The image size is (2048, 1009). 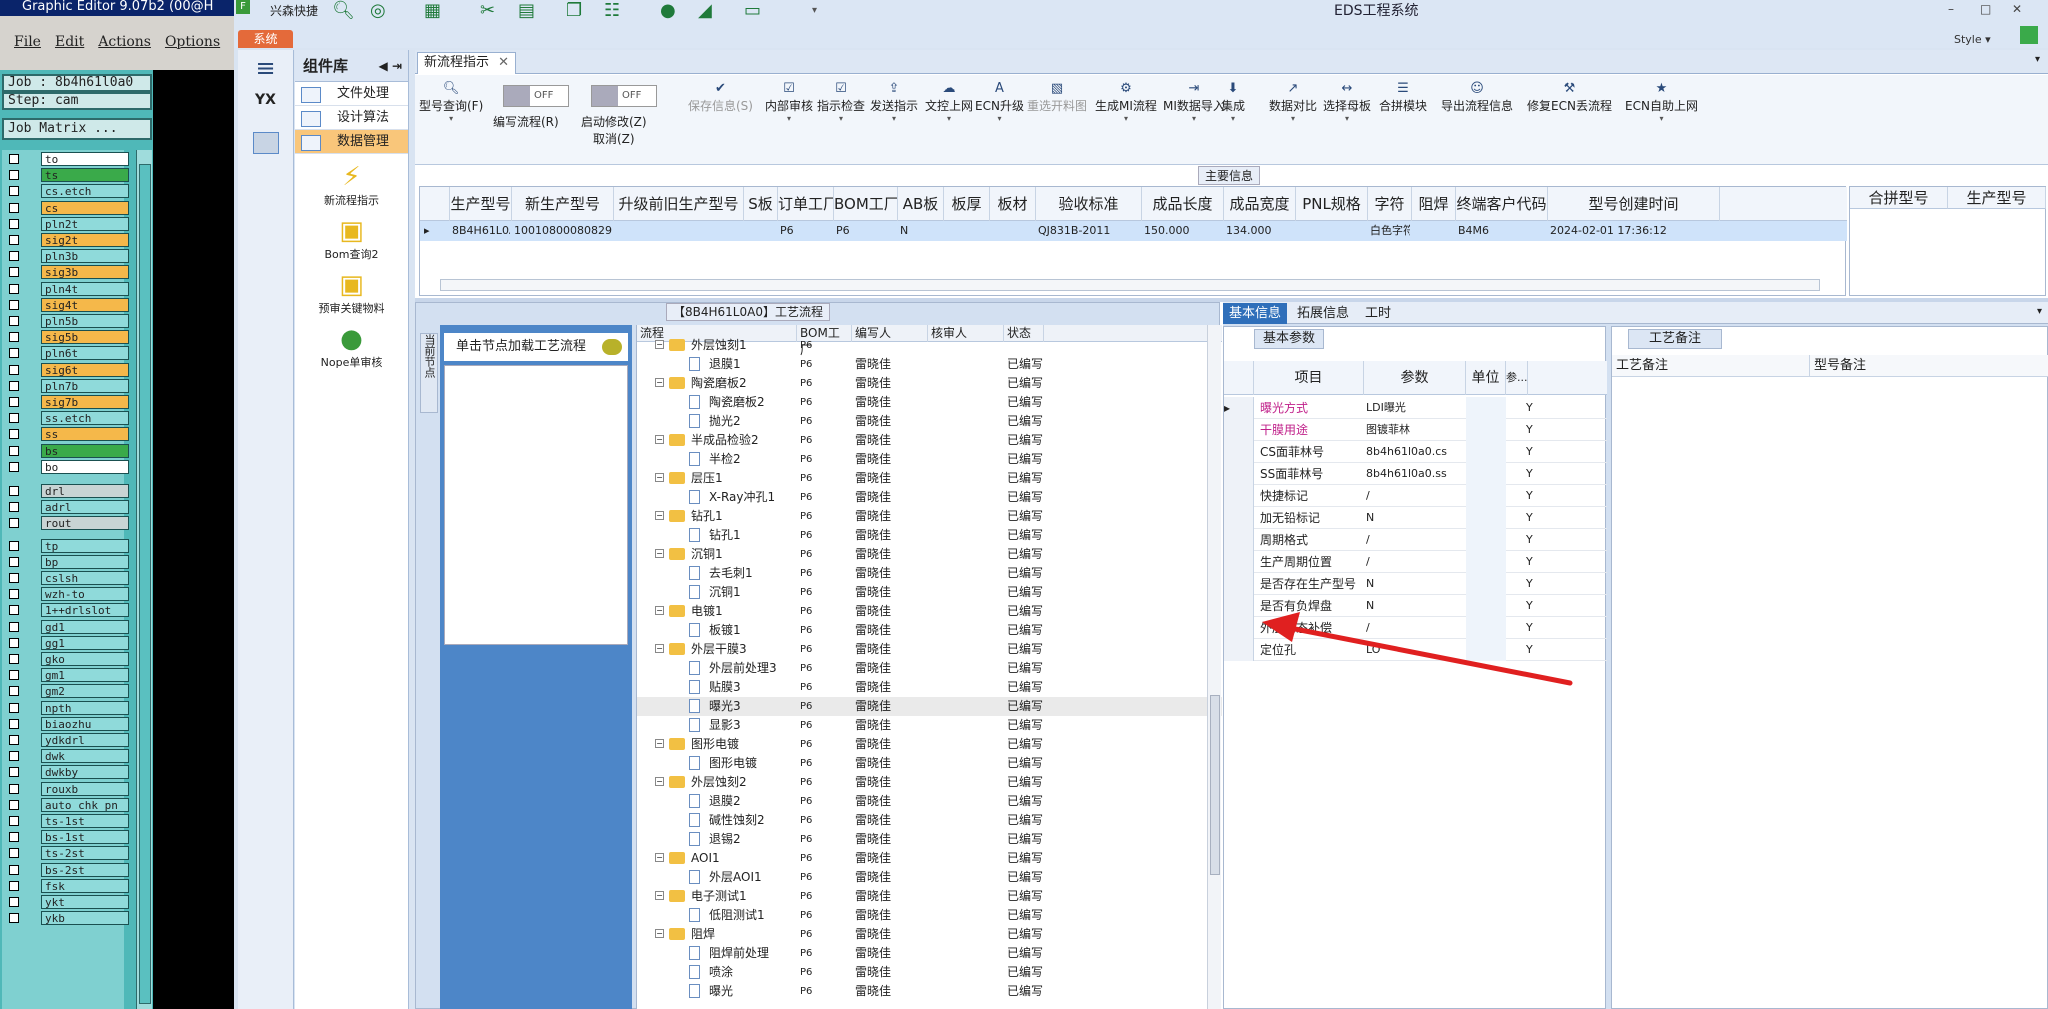 What do you see at coordinates (1403, 97) in the screenshot?
I see `ribbon-merge-button: ☰ 合拼模块` at bounding box center [1403, 97].